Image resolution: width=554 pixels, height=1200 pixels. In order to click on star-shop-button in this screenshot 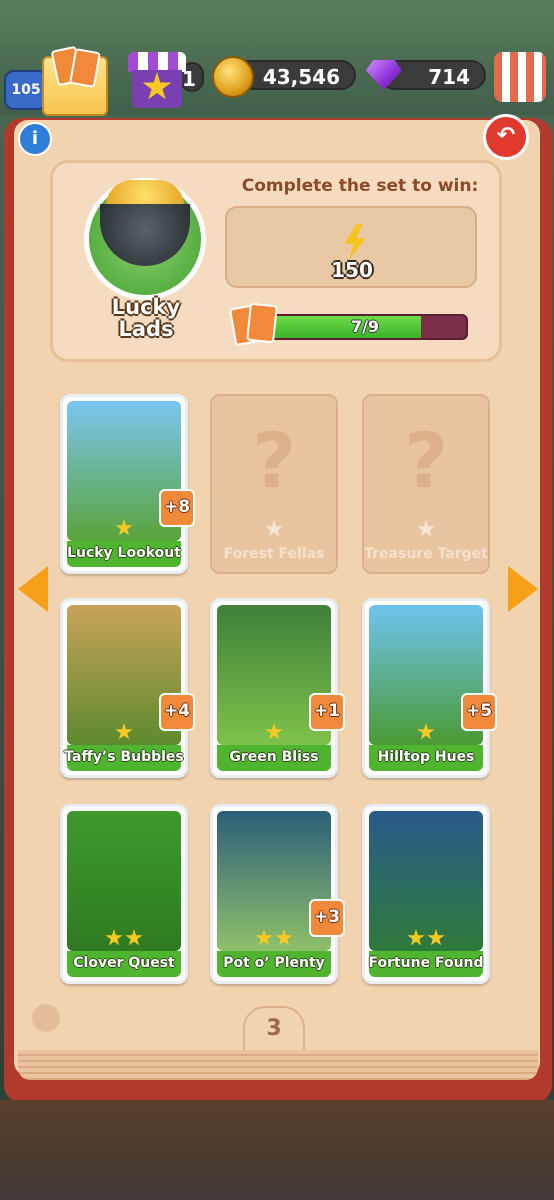, I will do `click(157, 81)`.